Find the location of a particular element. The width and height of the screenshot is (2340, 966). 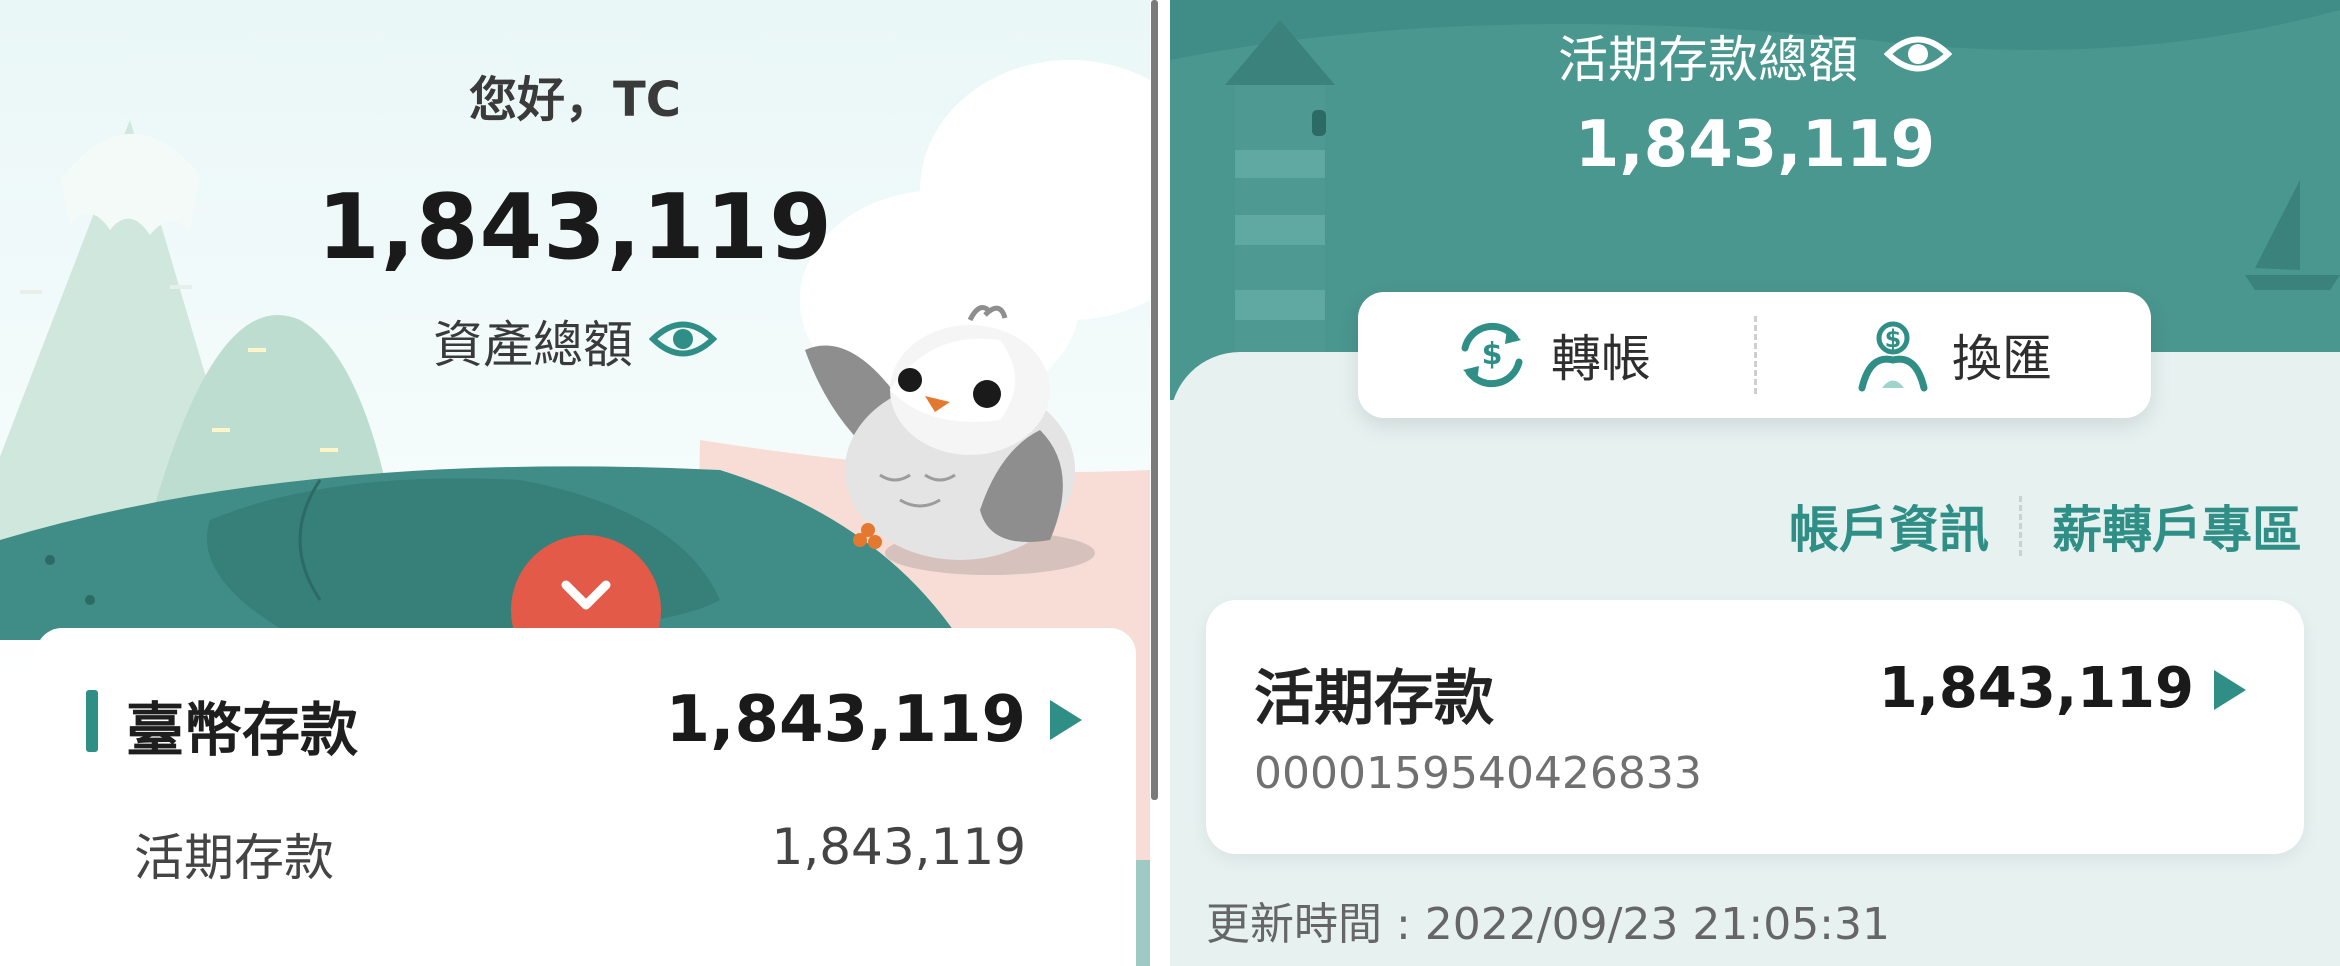

quick-actions: $ 轉帳 $ 換匯 is located at coordinates (1754, 355).